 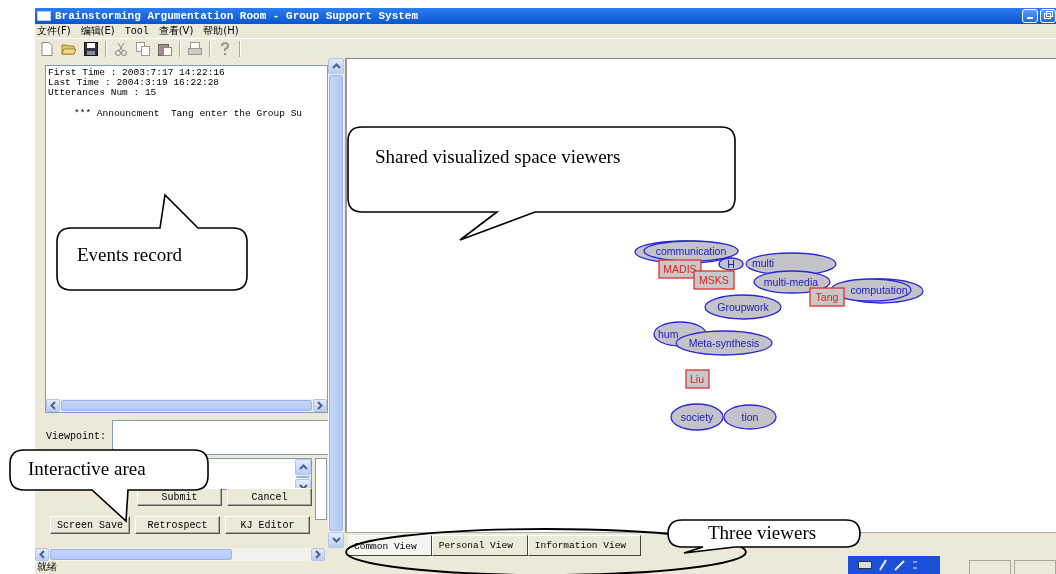 I want to click on log-line: Utterances Num : 15, so click(x=103, y=93).